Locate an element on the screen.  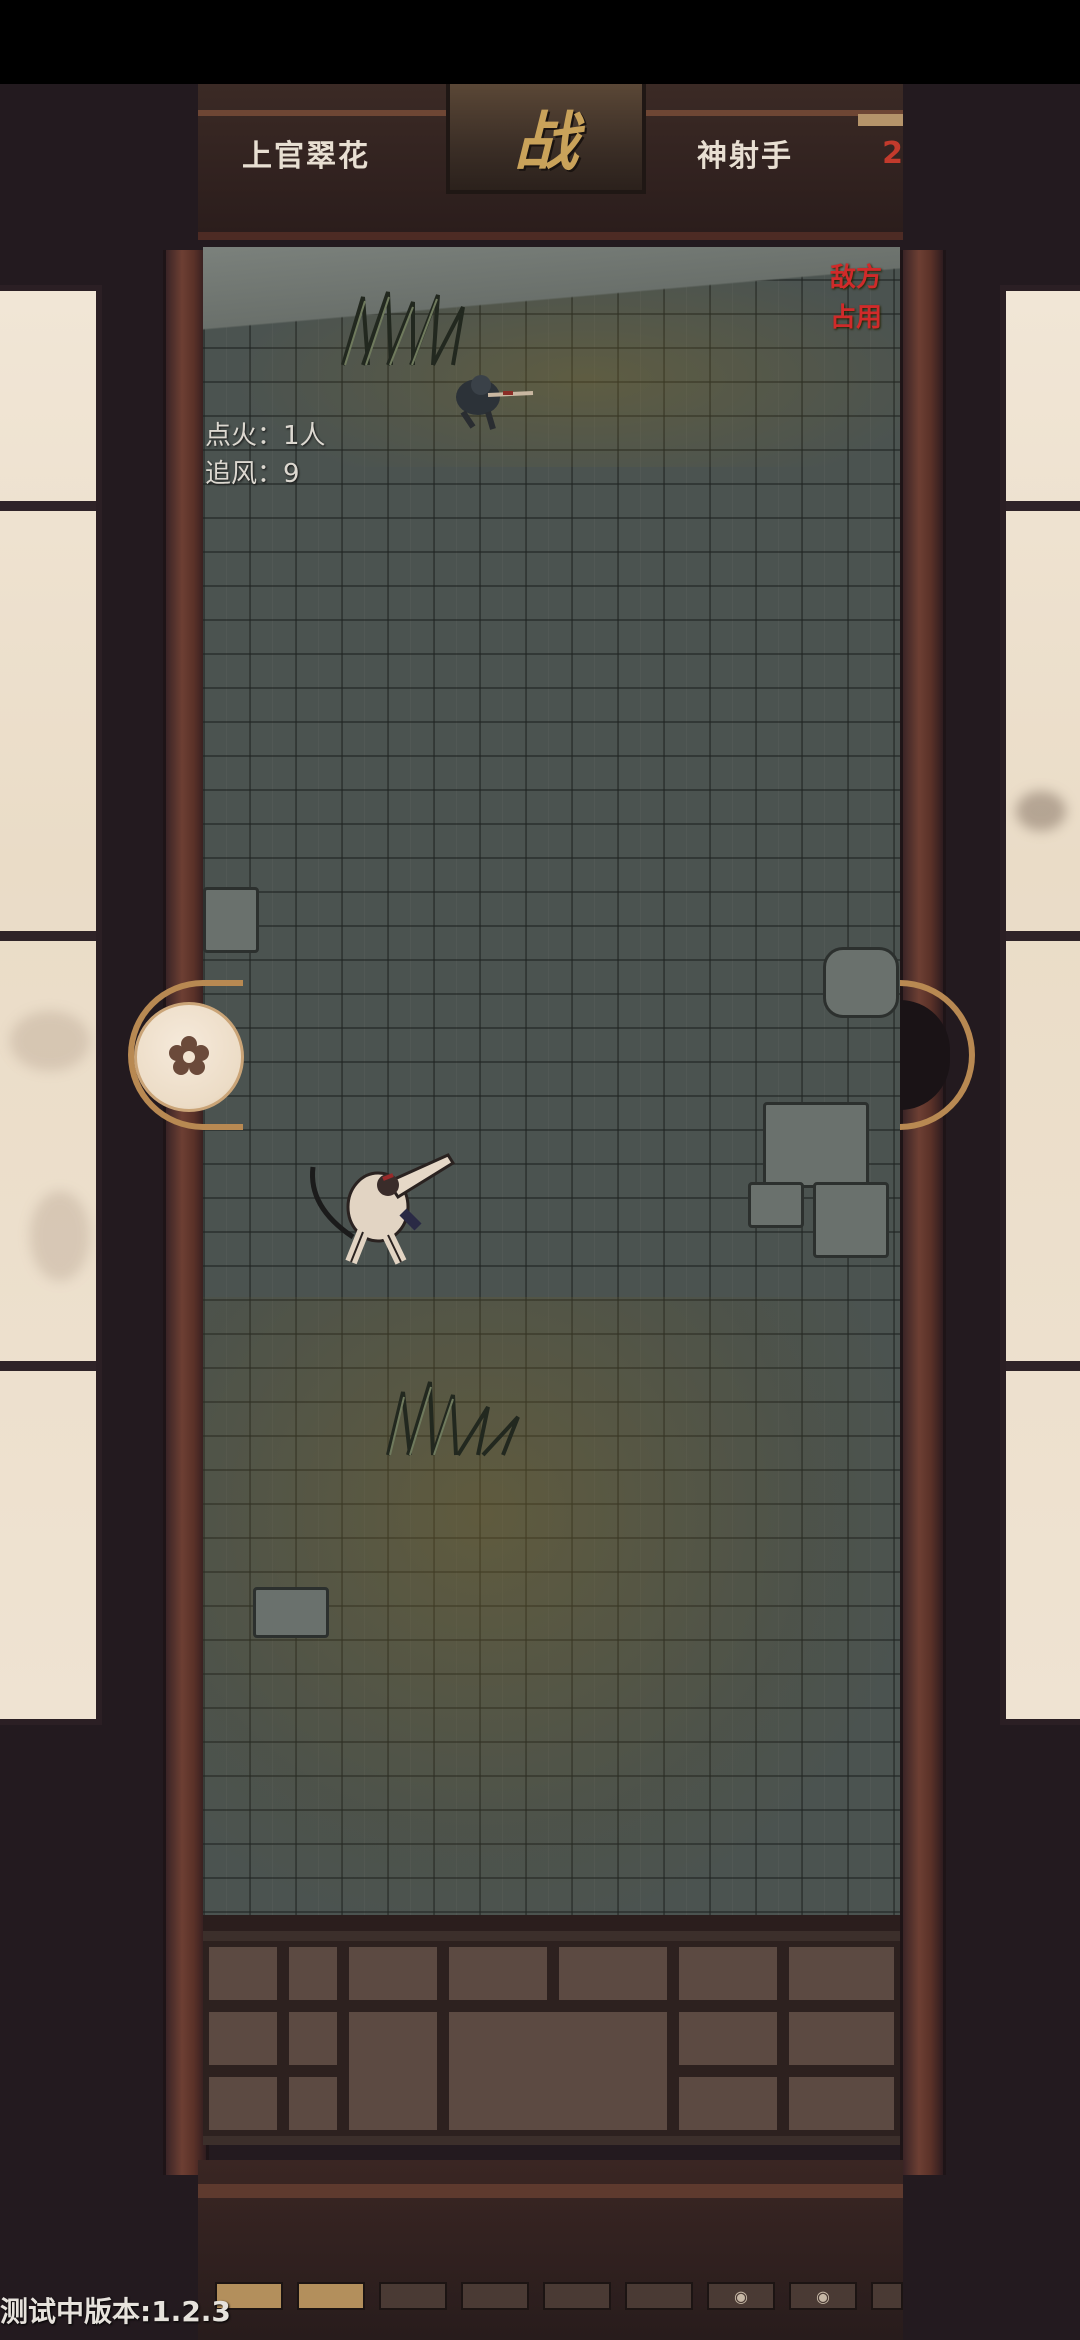
right-ring is located at coordinates (937, 1055).